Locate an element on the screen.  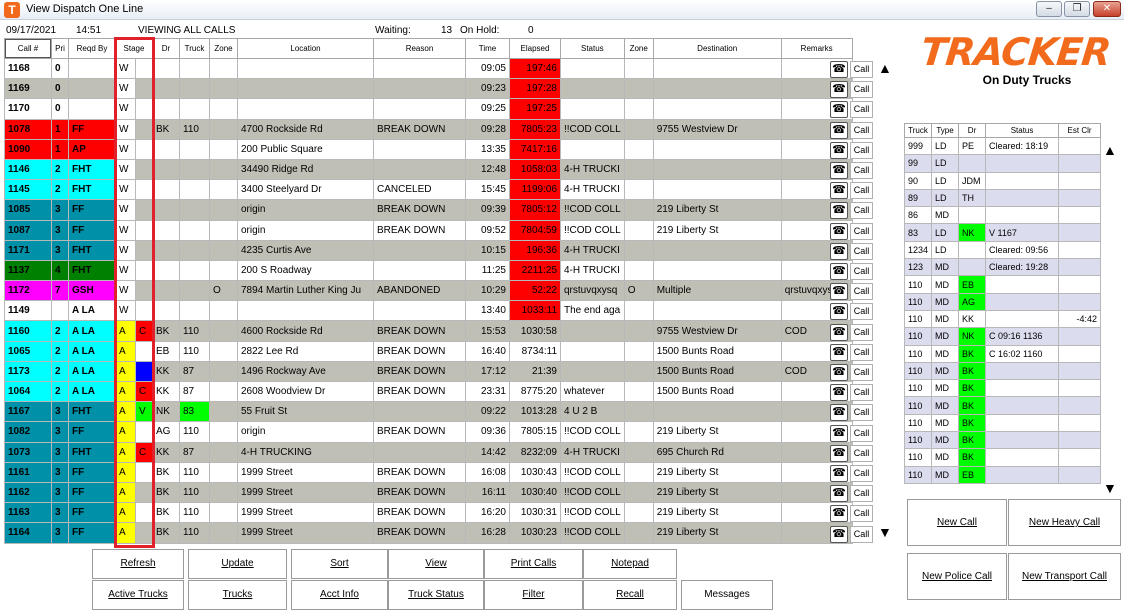
column-header-status: Status is located at coordinates (592, 48).